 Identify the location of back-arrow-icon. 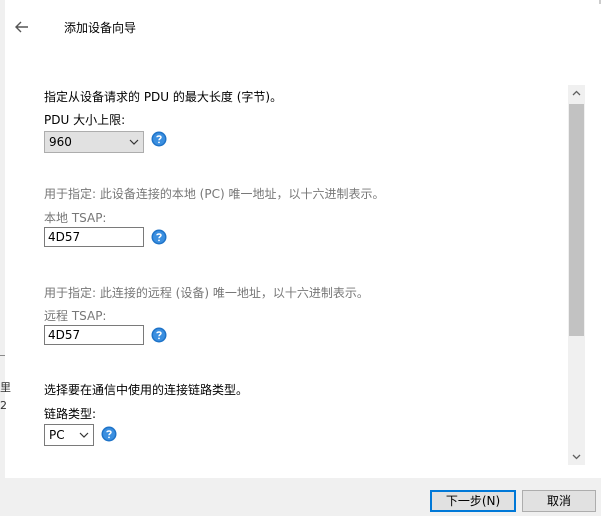
(21, 27).